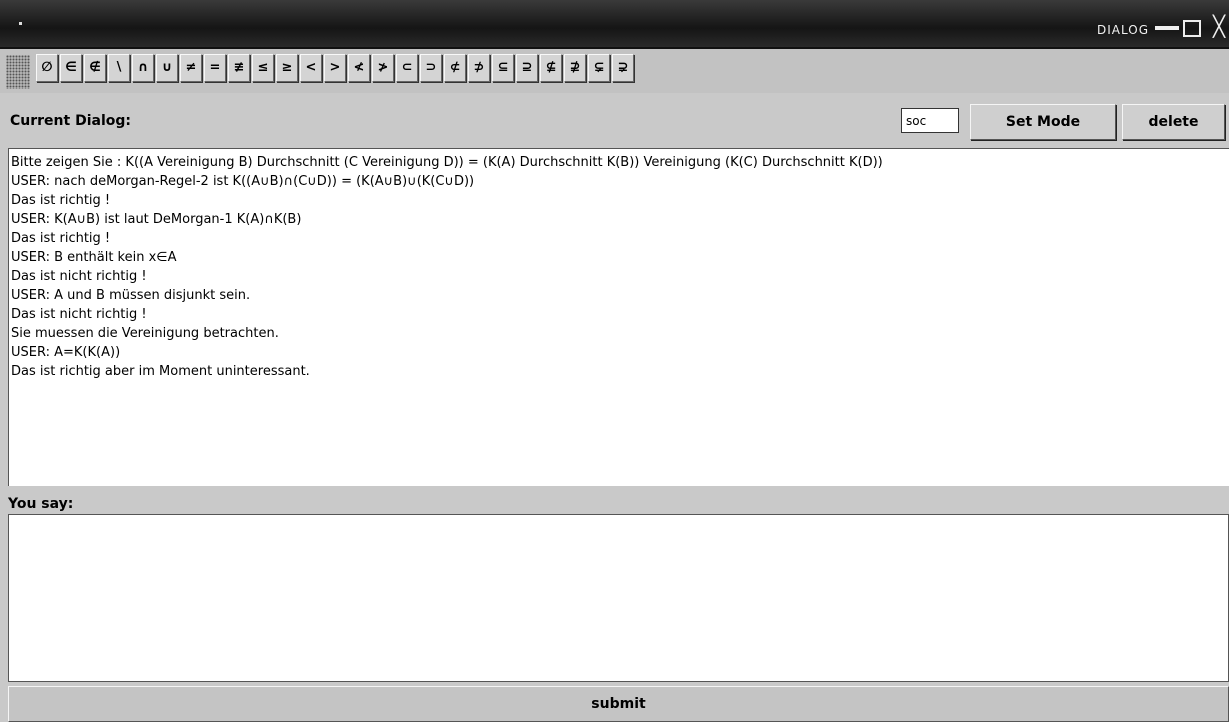 This screenshot has width=1229, height=722. I want to click on symbol-button: ∈, so click(71, 68).